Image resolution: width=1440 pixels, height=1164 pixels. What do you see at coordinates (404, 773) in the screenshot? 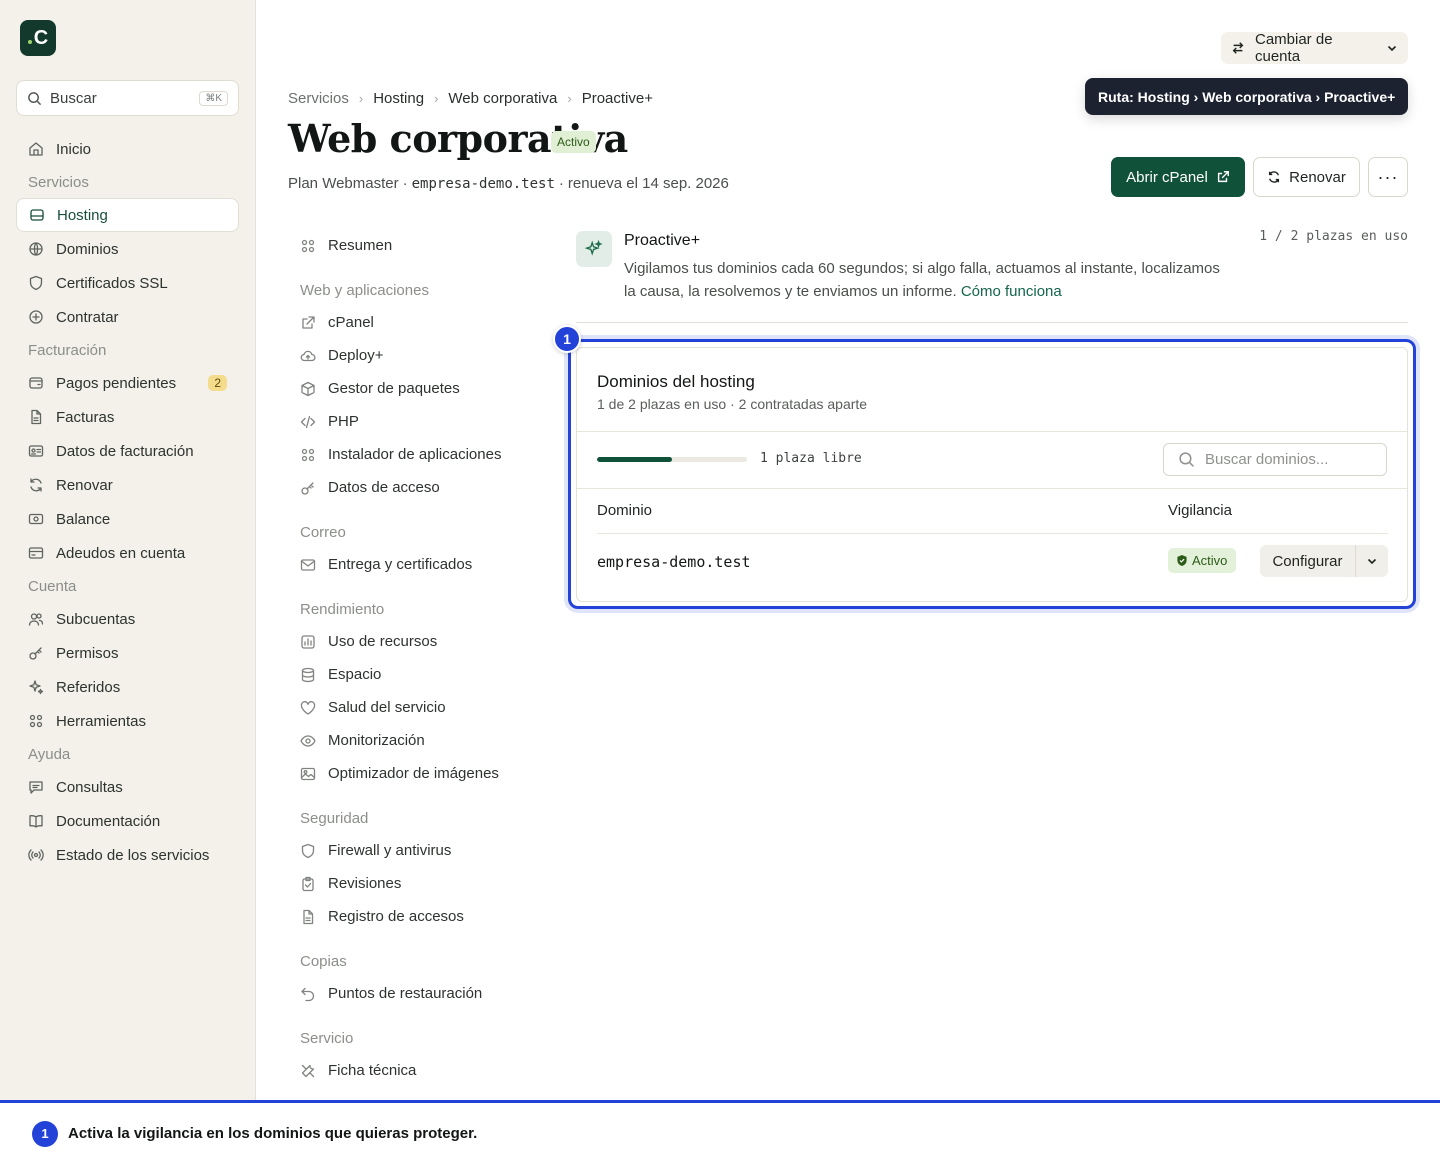
I see `subnav-item-optimizador-de-imagenes: Optimizador de imágenes` at bounding box center [404, 773].